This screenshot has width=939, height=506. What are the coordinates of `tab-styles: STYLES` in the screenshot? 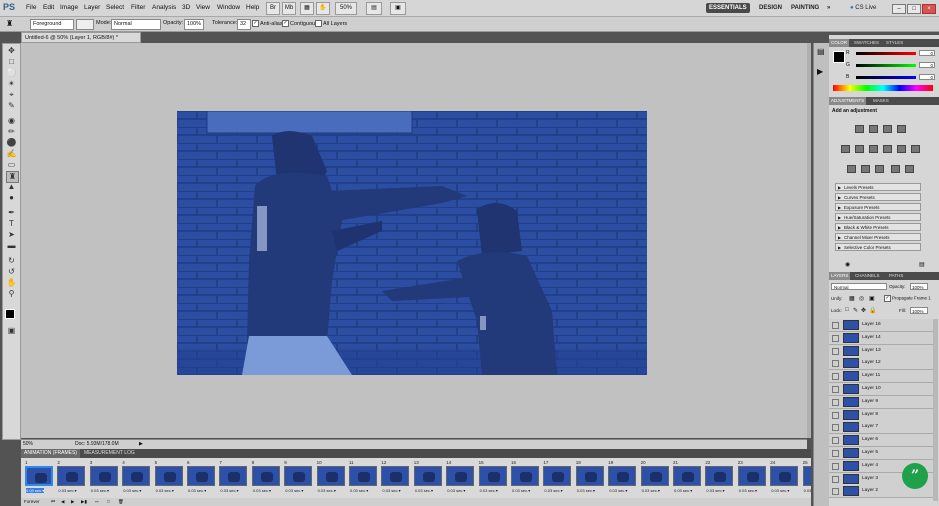 It's located at (894, 43).